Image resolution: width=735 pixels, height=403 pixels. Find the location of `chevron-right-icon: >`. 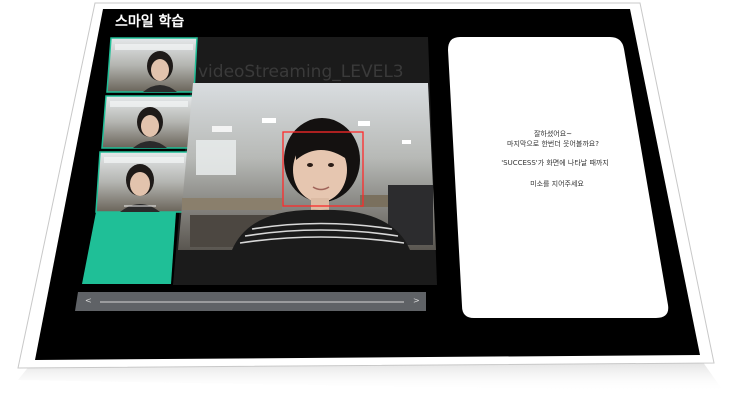

chevron-right-icon: > is located at coordinates (416, 300).